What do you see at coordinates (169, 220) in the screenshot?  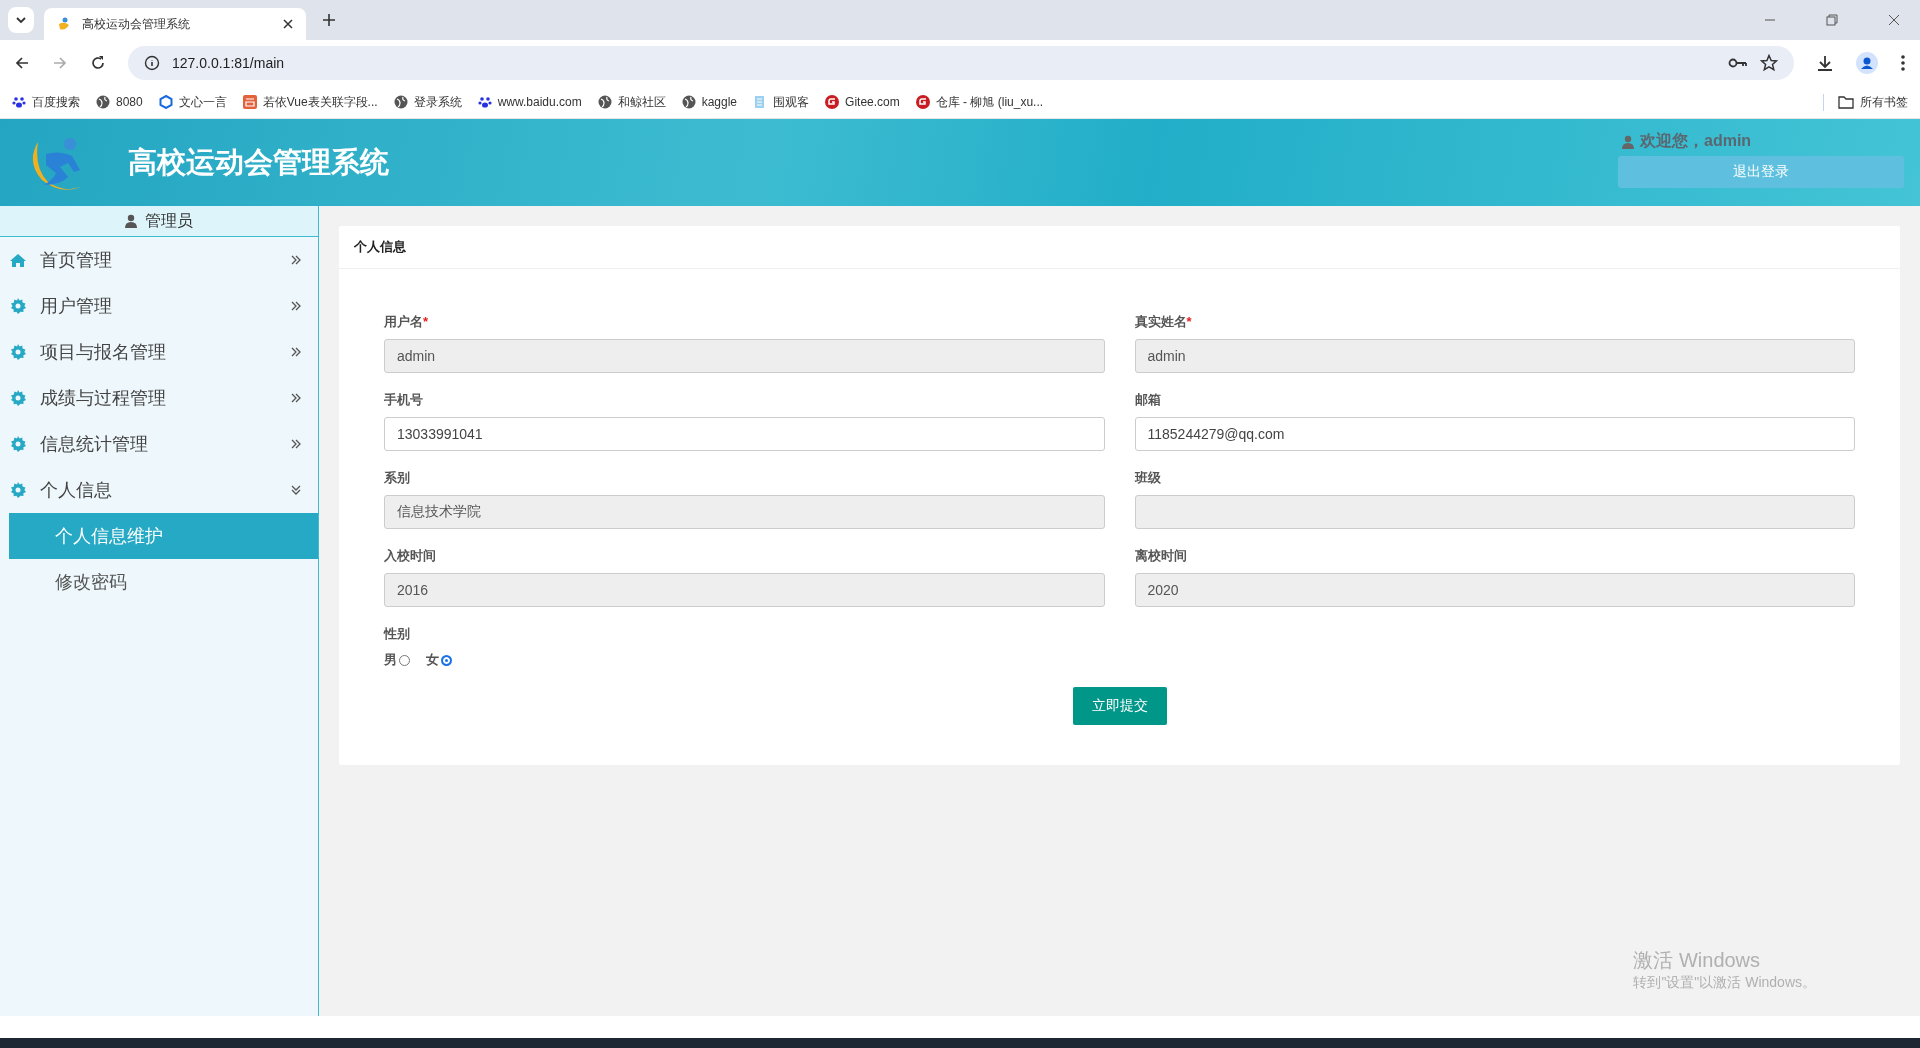 I see `role-label: 管理员` at bounding box center [169, 220].